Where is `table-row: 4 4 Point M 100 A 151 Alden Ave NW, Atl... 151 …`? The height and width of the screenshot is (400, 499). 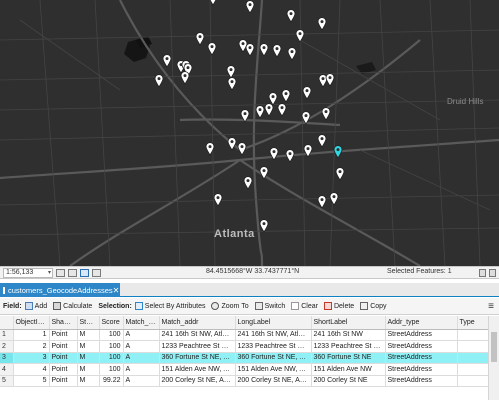
table-row: 4 4 Point M 100 A 151 Alden Ave NW, Atl... 151 … is located at coordinates (248, 369).